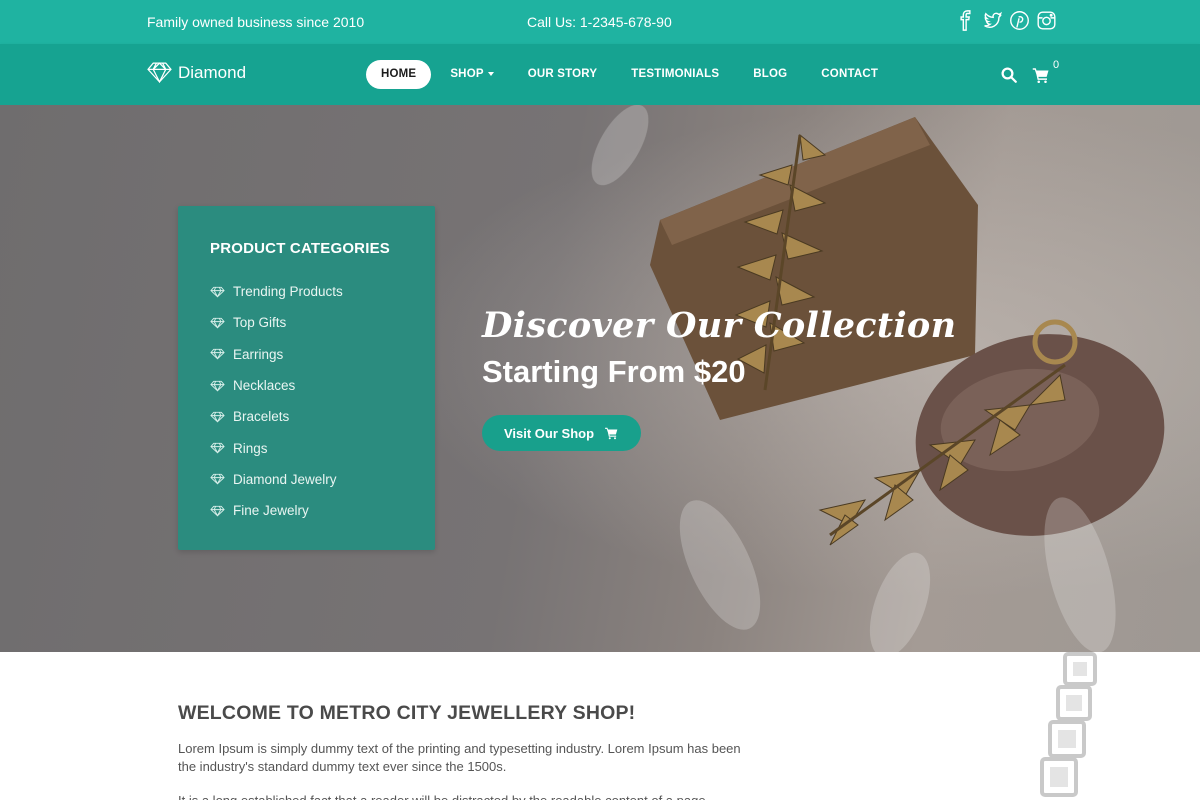 The image size is (1200, 800). What do you see at coordinates (399, 74) in the screenshot?
I see `nav-home: HOME` at bounding box center [399, 74].